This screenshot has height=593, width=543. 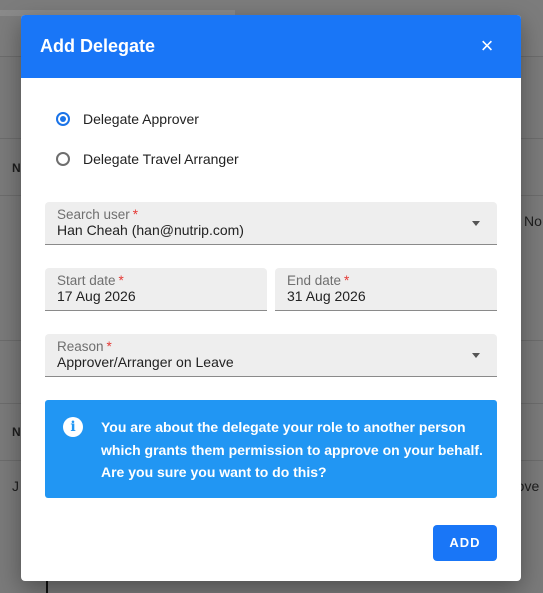 What do you see at coordinates (271, 46) in the screenshot?
I see `dialog-header: Add Delegate ×` at bounding box center [271, 46].